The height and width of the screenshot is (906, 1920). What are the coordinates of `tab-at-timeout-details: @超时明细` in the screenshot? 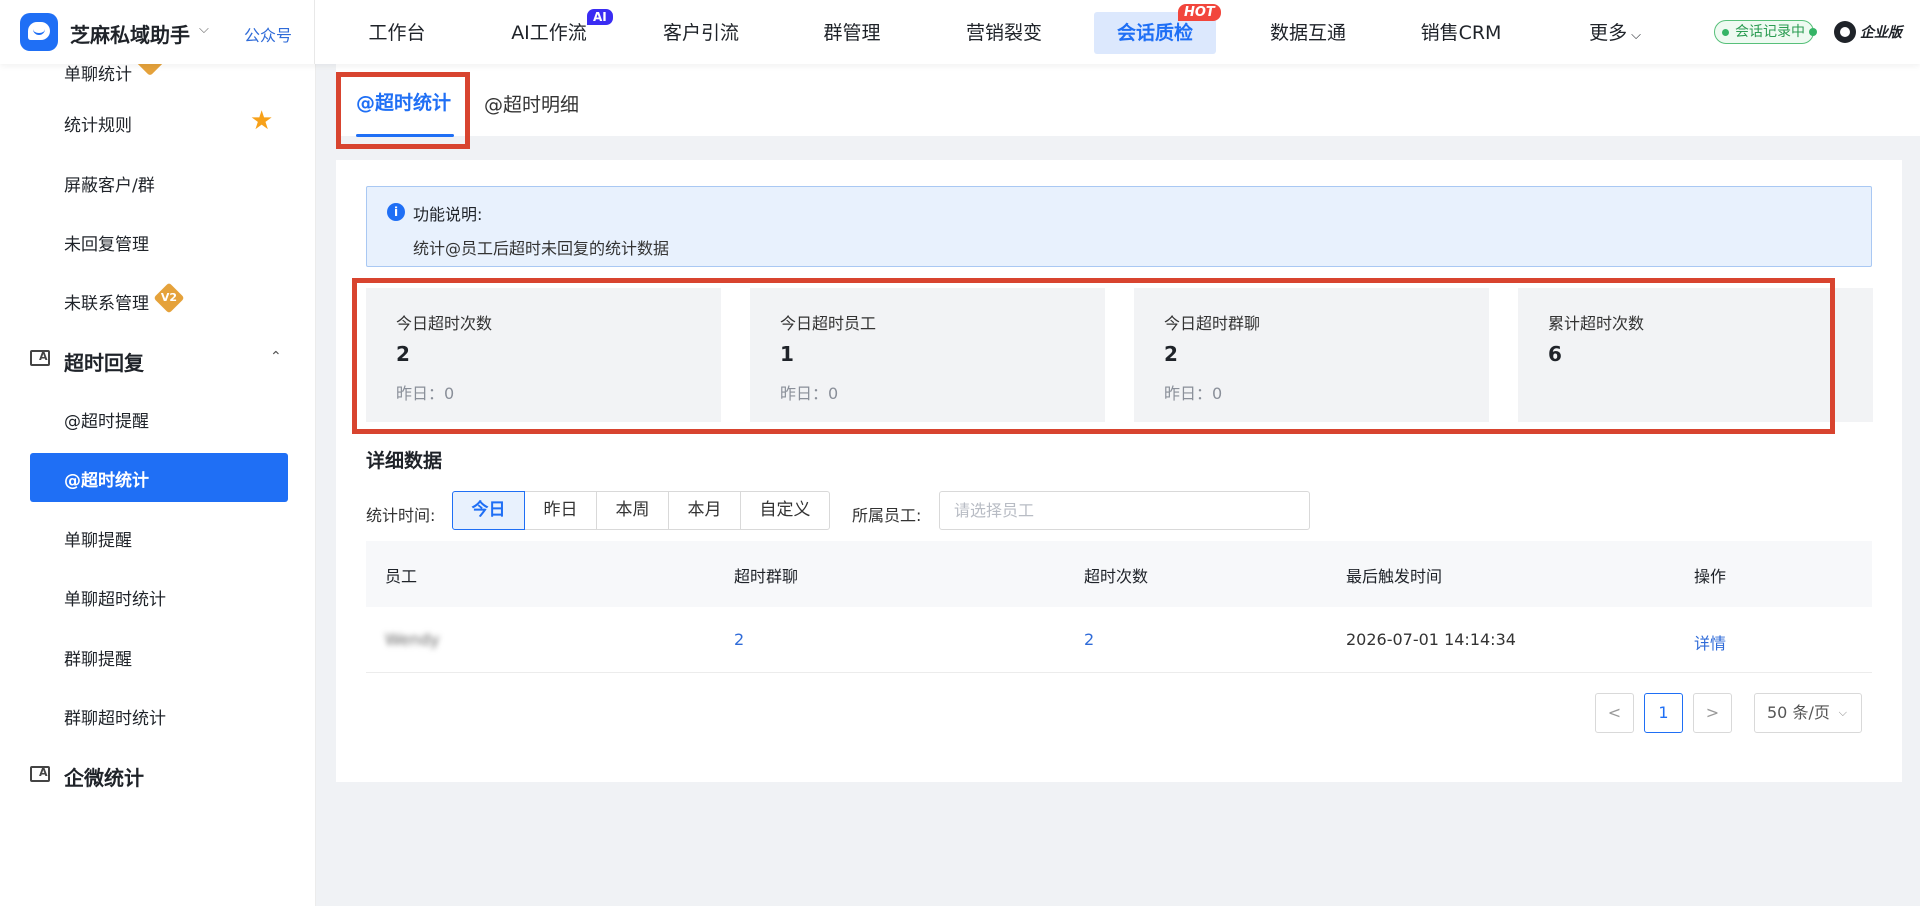 It's located at (531, 103).